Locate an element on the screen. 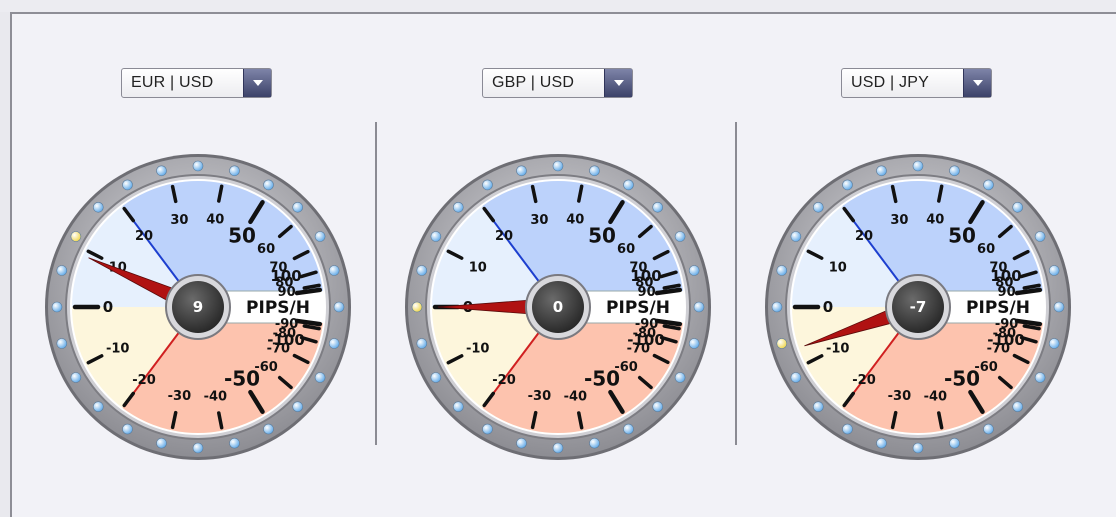 This screenshot has width=1116, height=517. pips-value: -7 is located at coordinates (918, 307).